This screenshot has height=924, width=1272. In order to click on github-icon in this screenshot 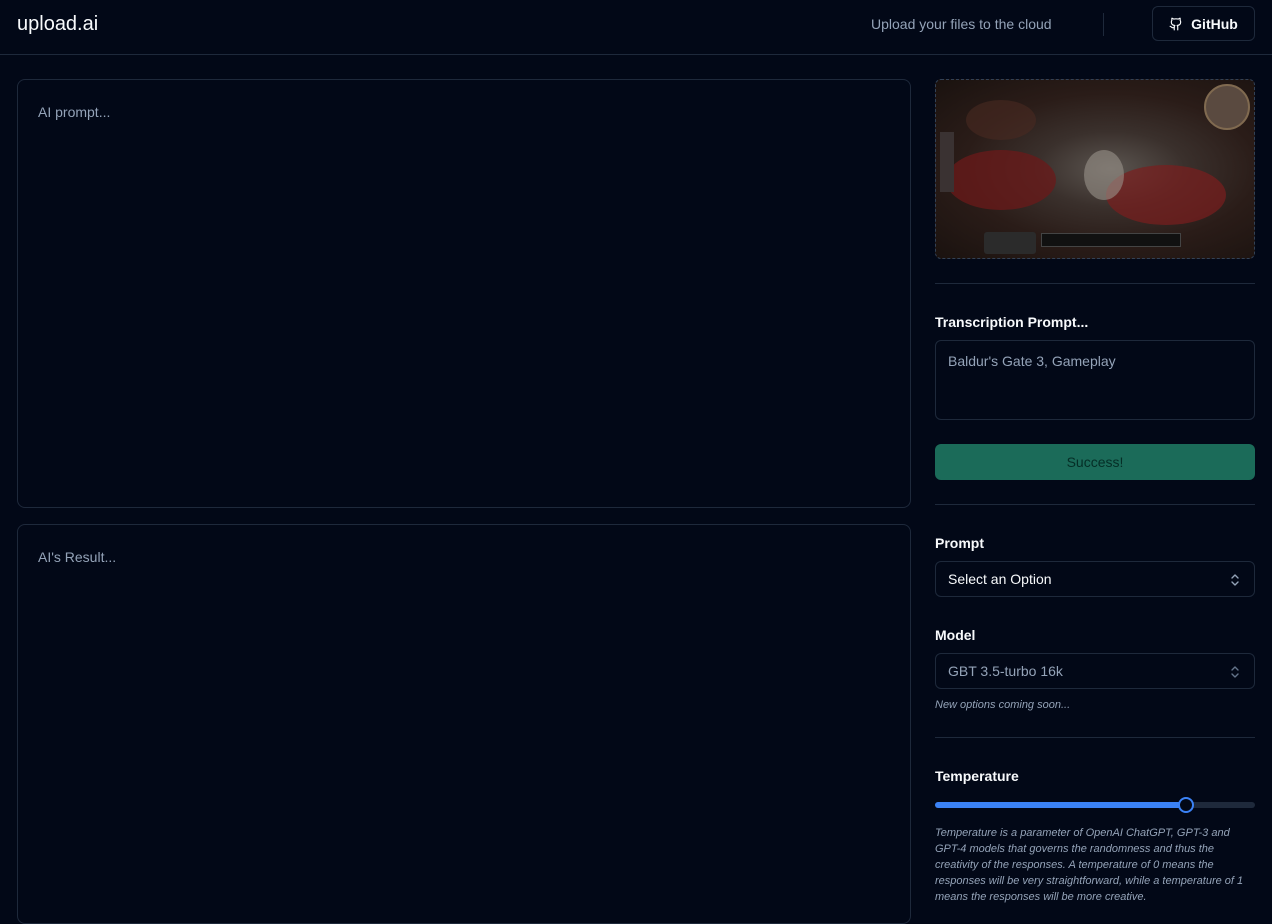, I will do `click(1175, 23)`.